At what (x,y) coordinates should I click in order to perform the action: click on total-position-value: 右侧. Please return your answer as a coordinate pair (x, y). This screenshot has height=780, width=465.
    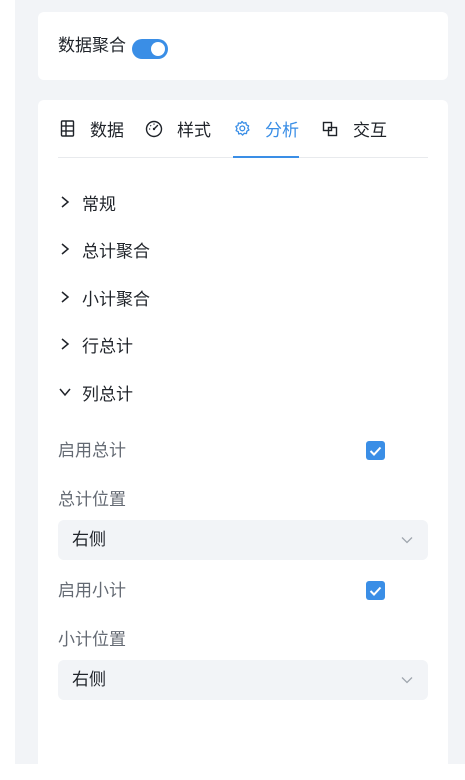
    Looking at the image, I should click on (89, 540).